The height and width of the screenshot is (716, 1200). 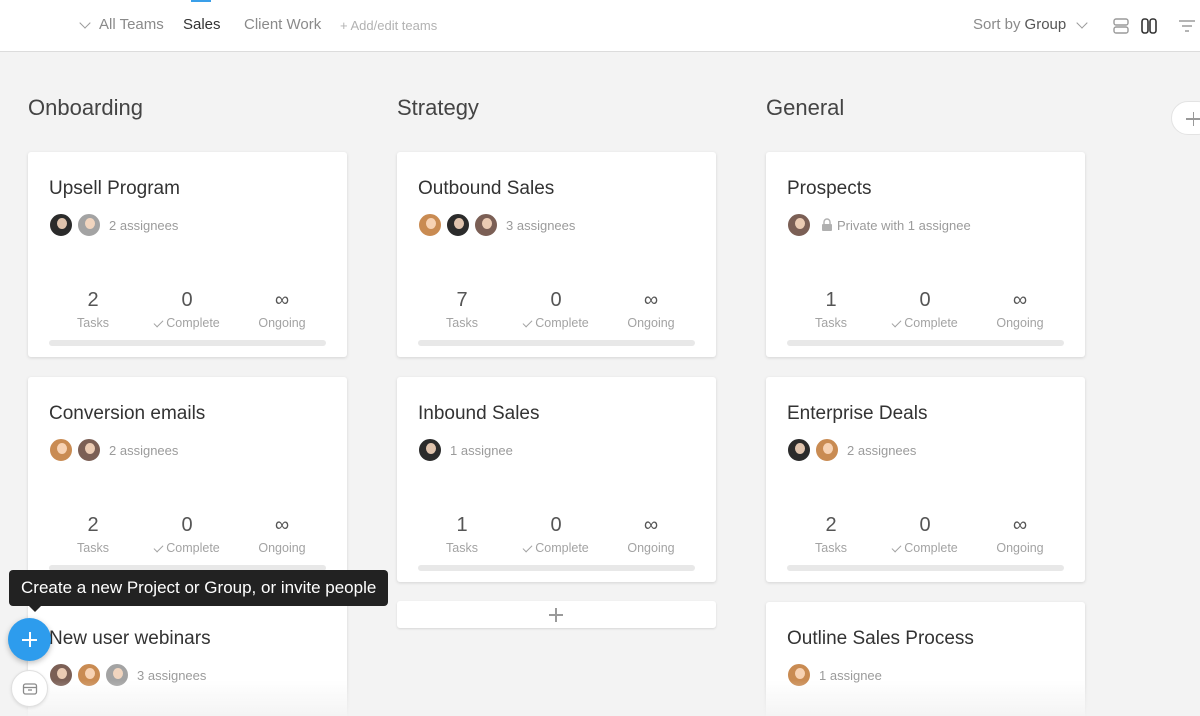 What do you see at coordinates (925, 659) in the screenshot?
I see `project-card-outline-sales-process: Outline Sales Process 1 assignee` at bounding box center [925, 659].